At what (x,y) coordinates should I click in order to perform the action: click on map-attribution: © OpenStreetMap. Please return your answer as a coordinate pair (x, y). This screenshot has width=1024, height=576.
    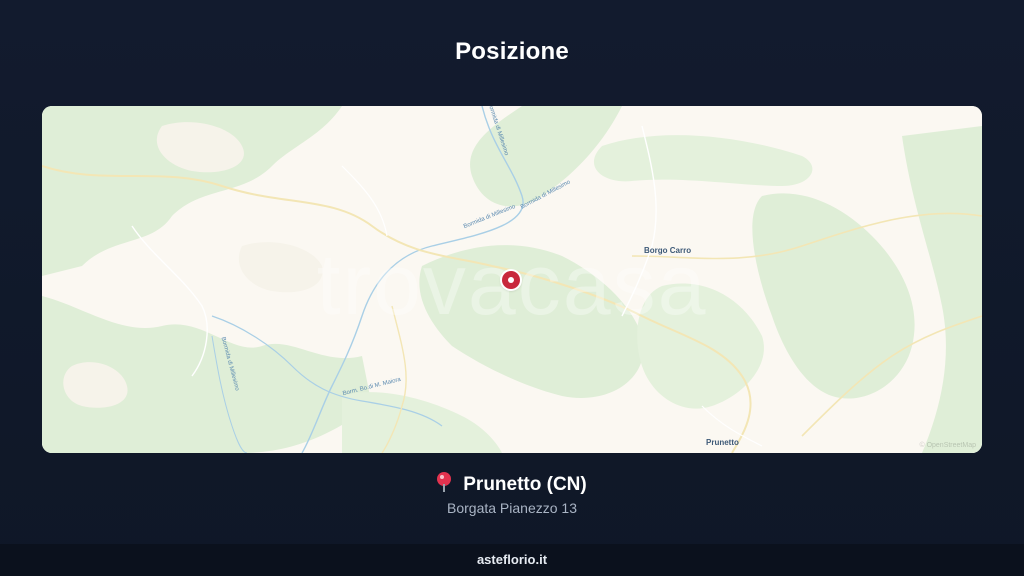
    Looking at the image, I should click on (947, 445).